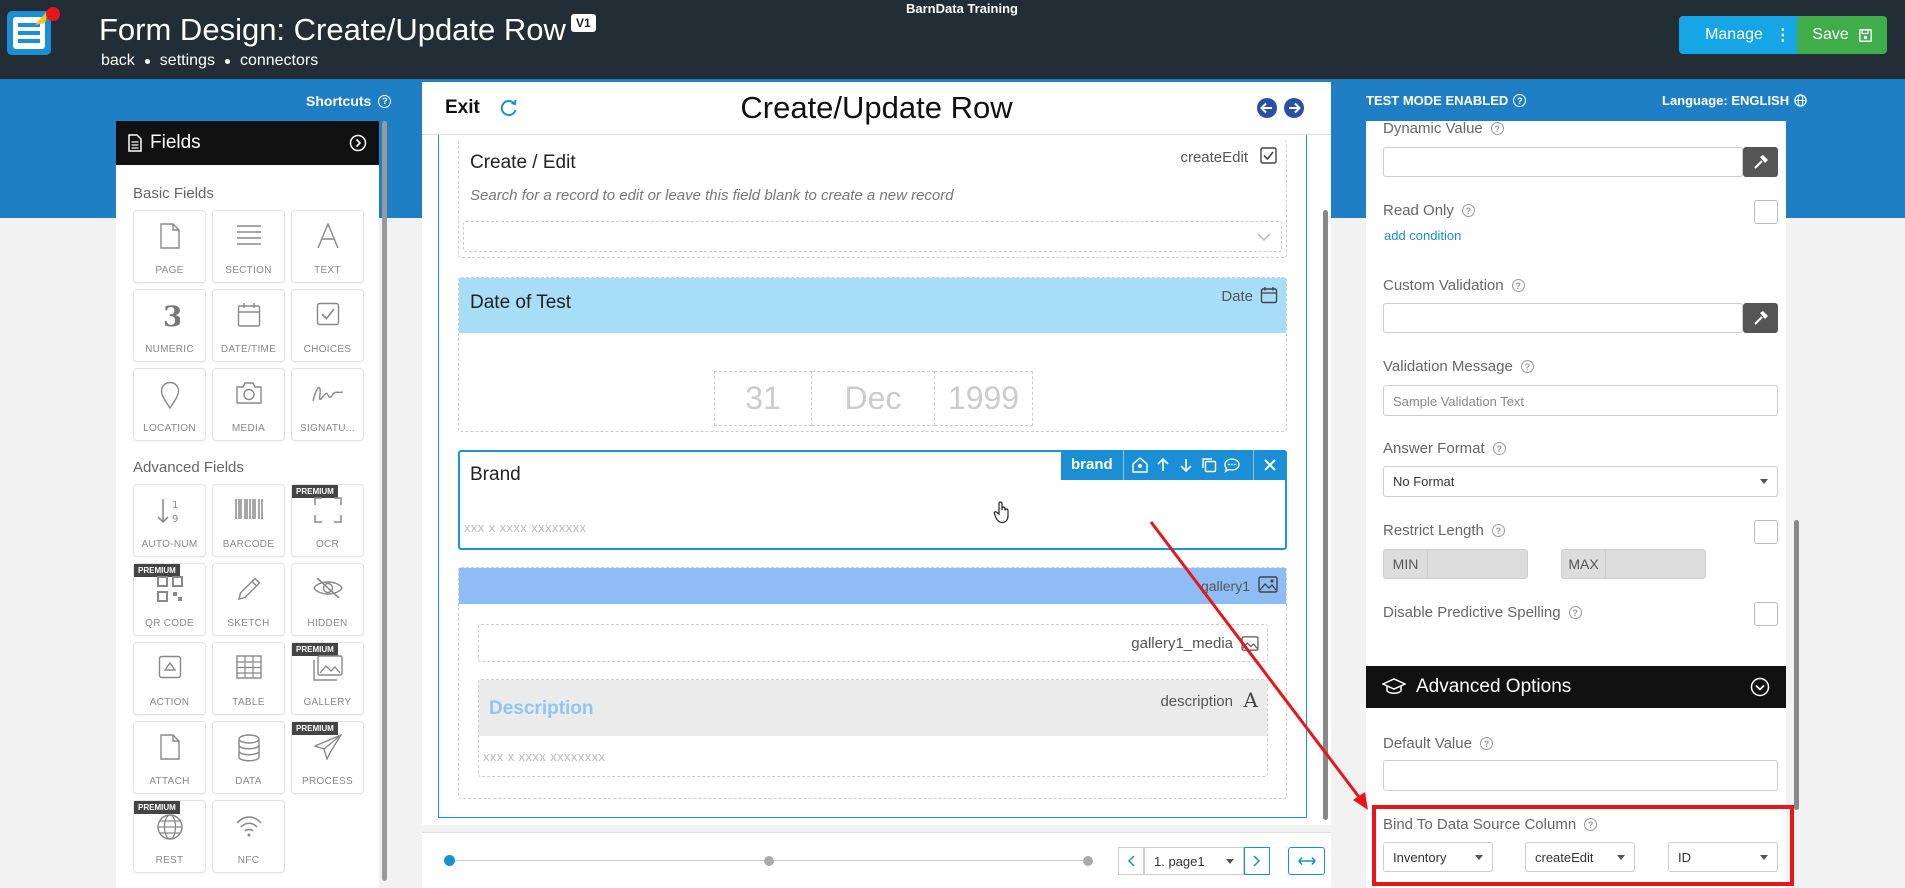 The height and width of the screenshot is (888, 1905). I want to click on dynamic-value-input, so click(1563, 162).